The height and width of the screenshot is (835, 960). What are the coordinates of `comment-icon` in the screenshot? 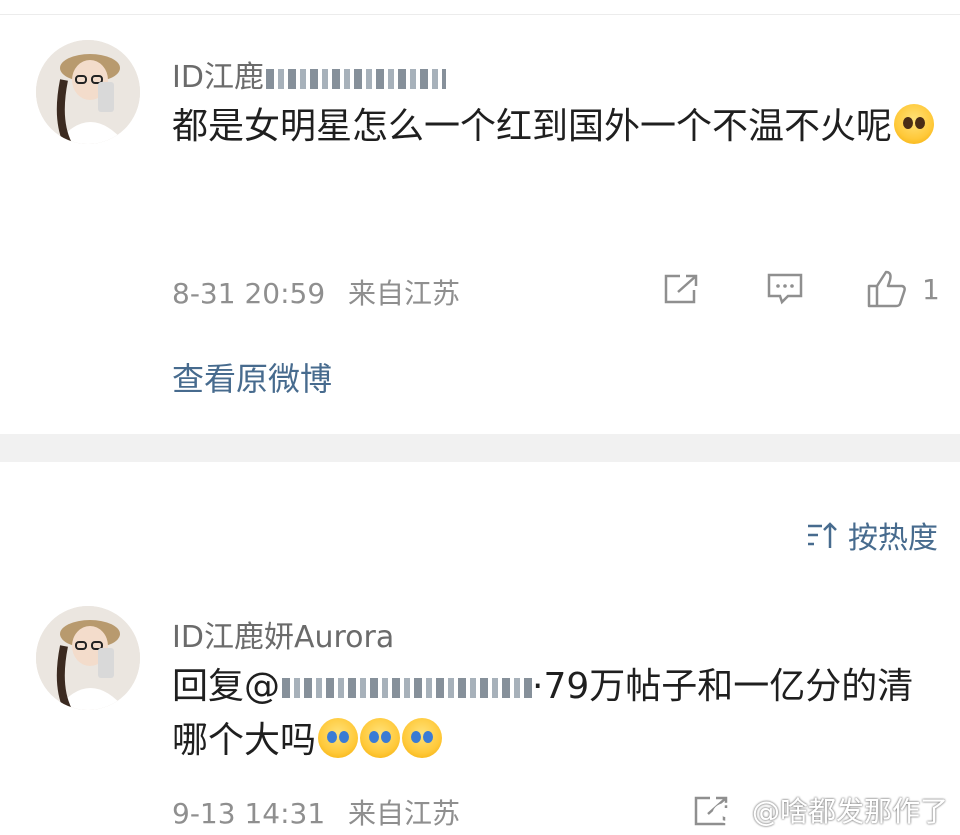 It's located at (785, 289).